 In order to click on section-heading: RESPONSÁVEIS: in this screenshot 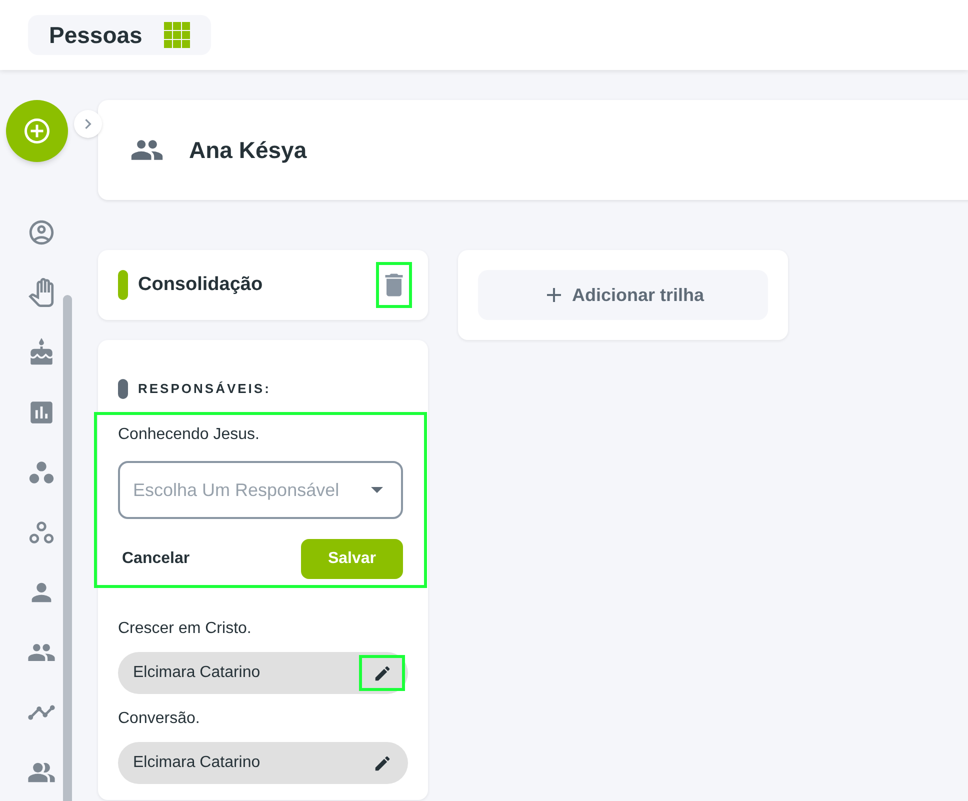, I will do `click(204, 389)`.